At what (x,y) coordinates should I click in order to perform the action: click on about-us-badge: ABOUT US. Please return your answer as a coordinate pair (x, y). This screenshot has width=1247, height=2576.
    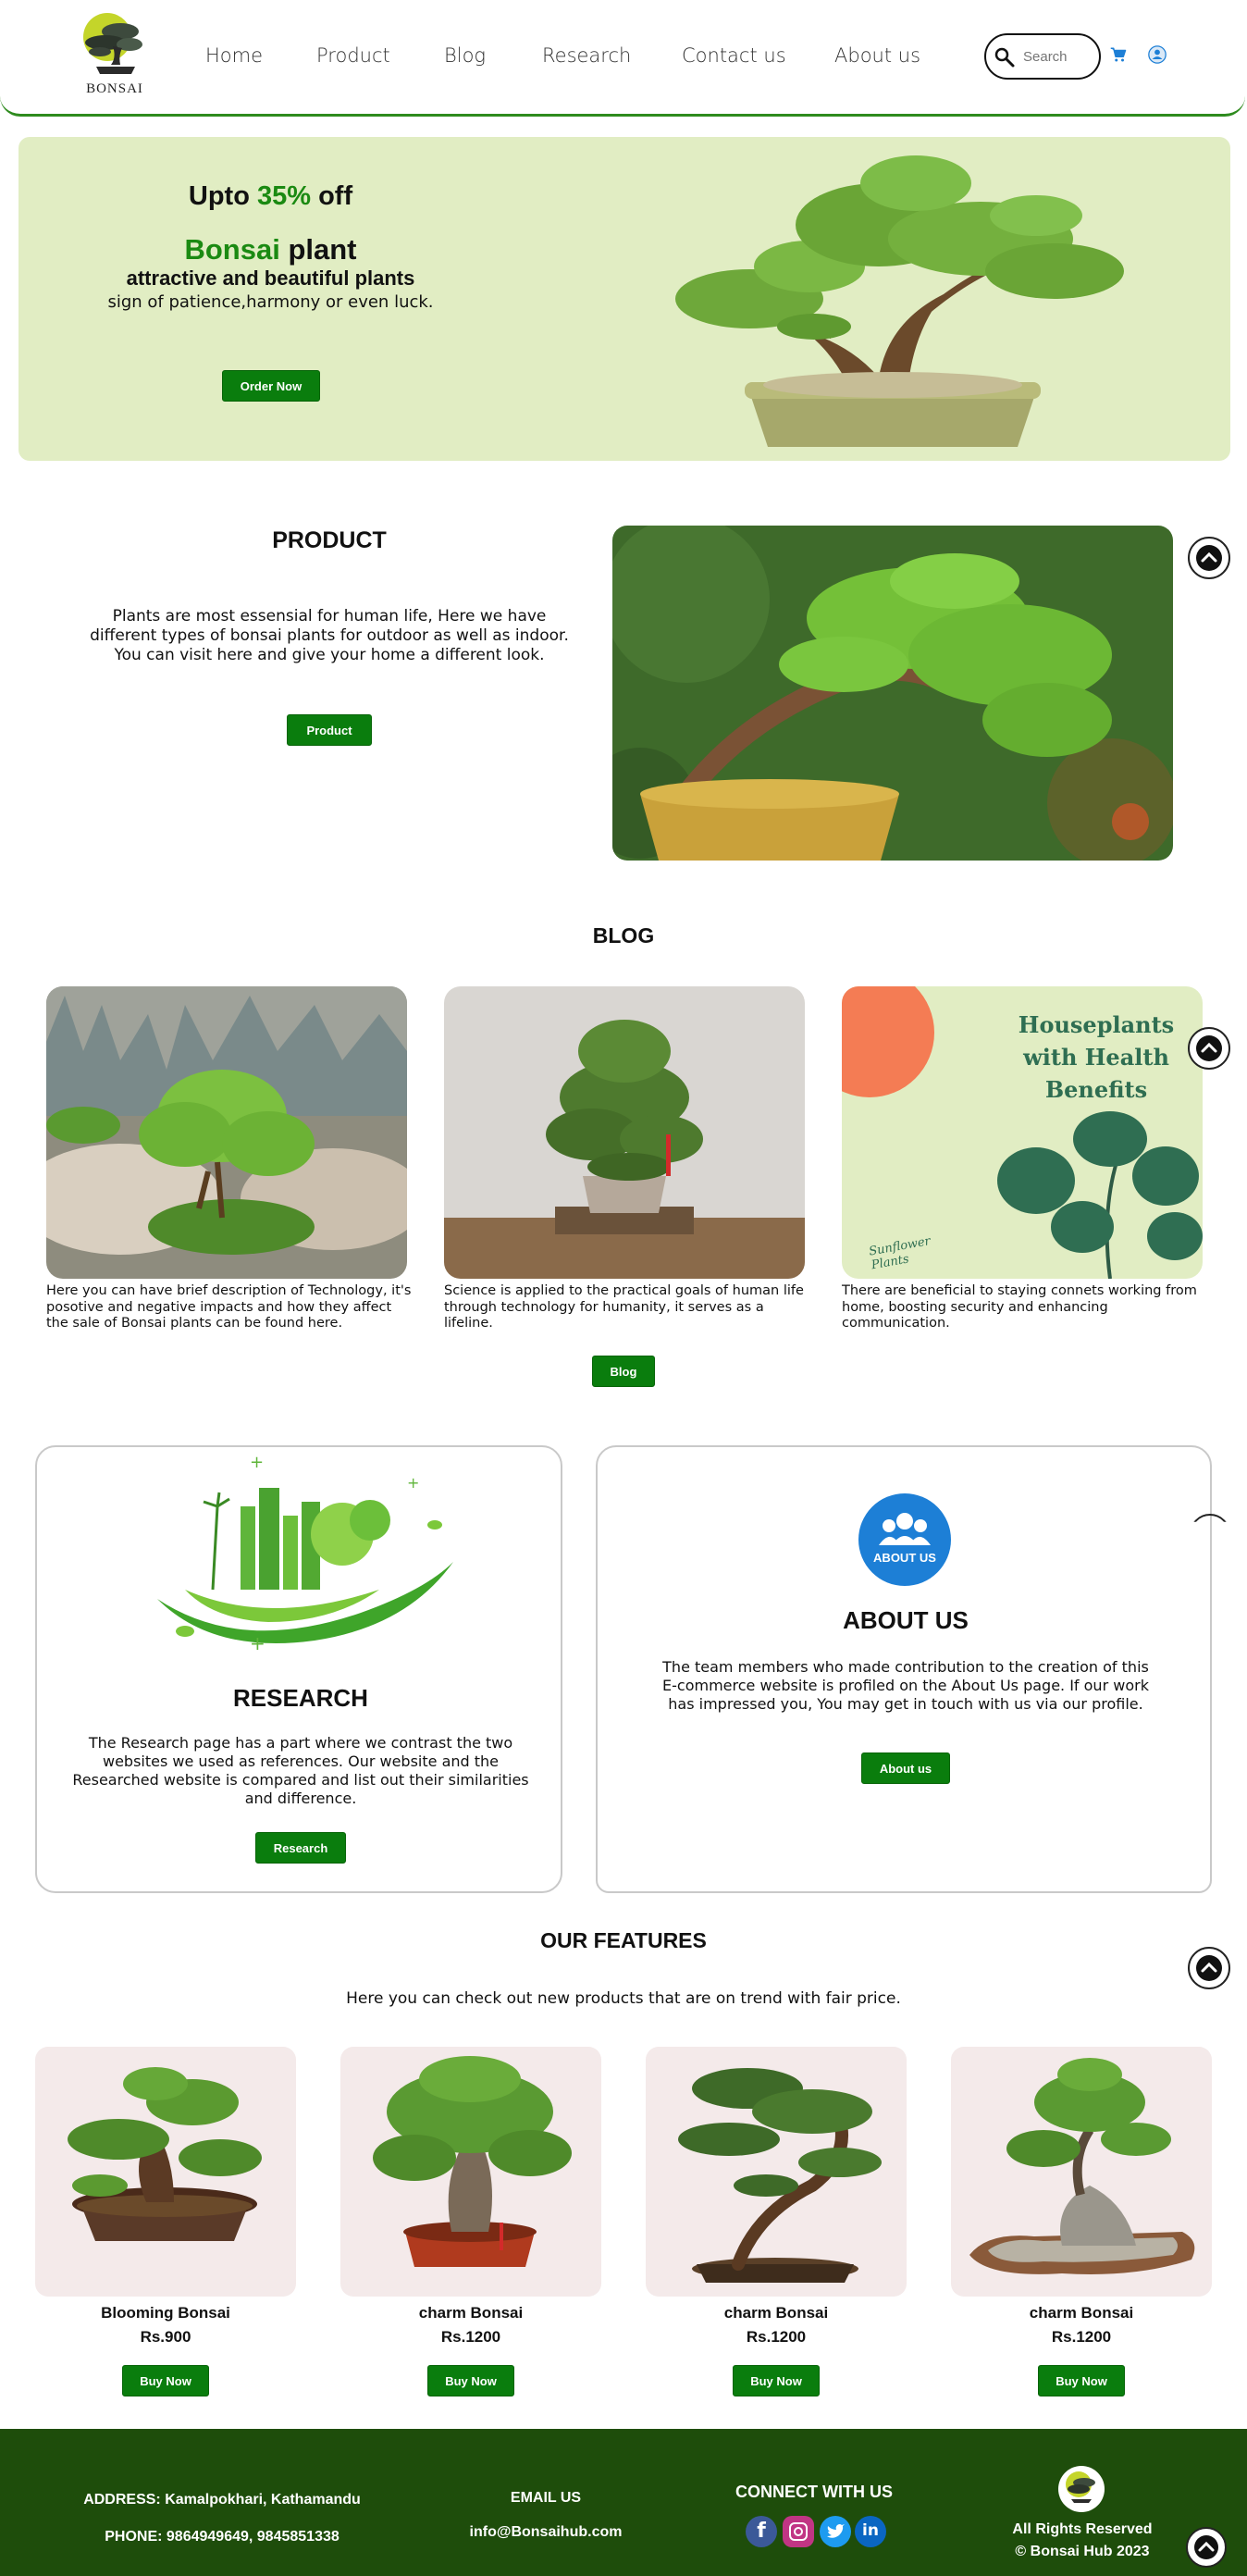
    Looking at the image, I should click on (904, 1540).